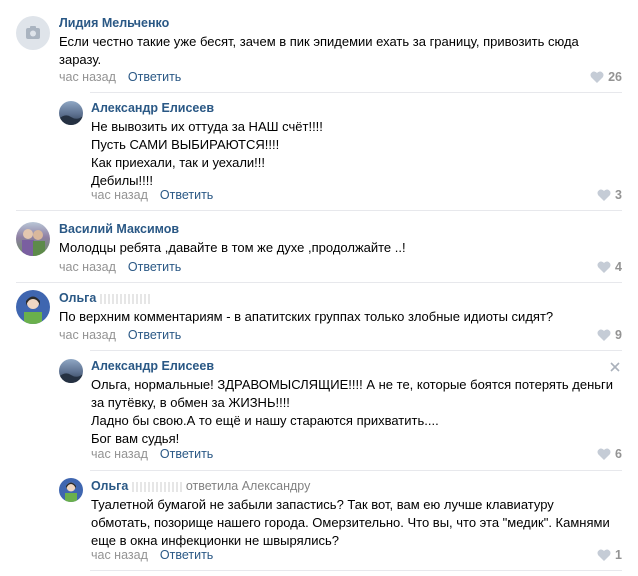  Describe the element at coordinates (606, 77) in the screenshot. I see `like-button: 26` at that location.